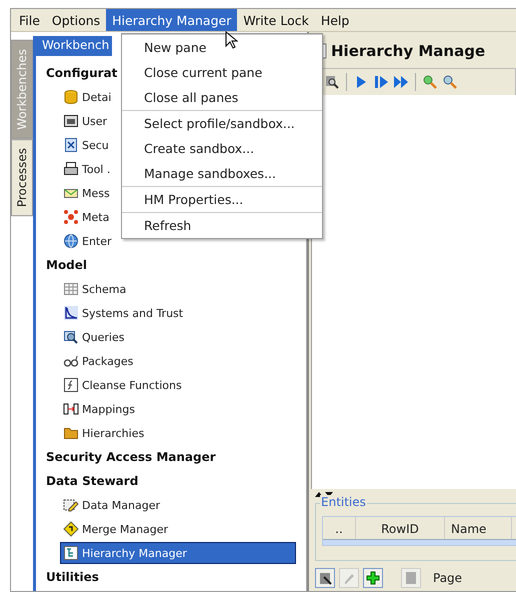 The height and width of the screenshot is (592, 516). Describe the element at coordinates (111, 505) in the screenshot. I see `tree-item: Data Manager` at that location.